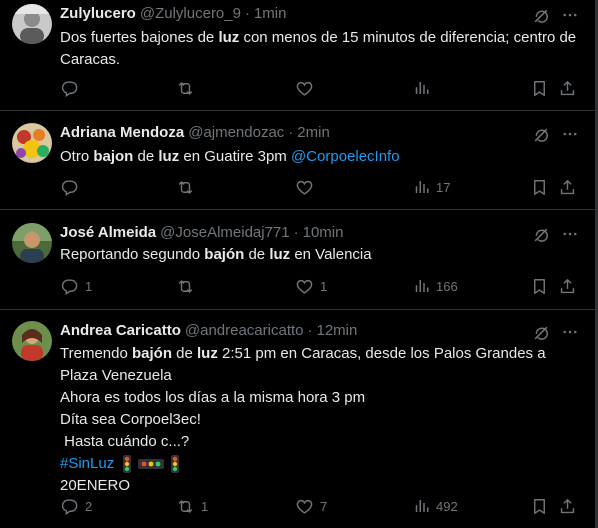  I want to click on reply-button: 1, so click(76, 286).